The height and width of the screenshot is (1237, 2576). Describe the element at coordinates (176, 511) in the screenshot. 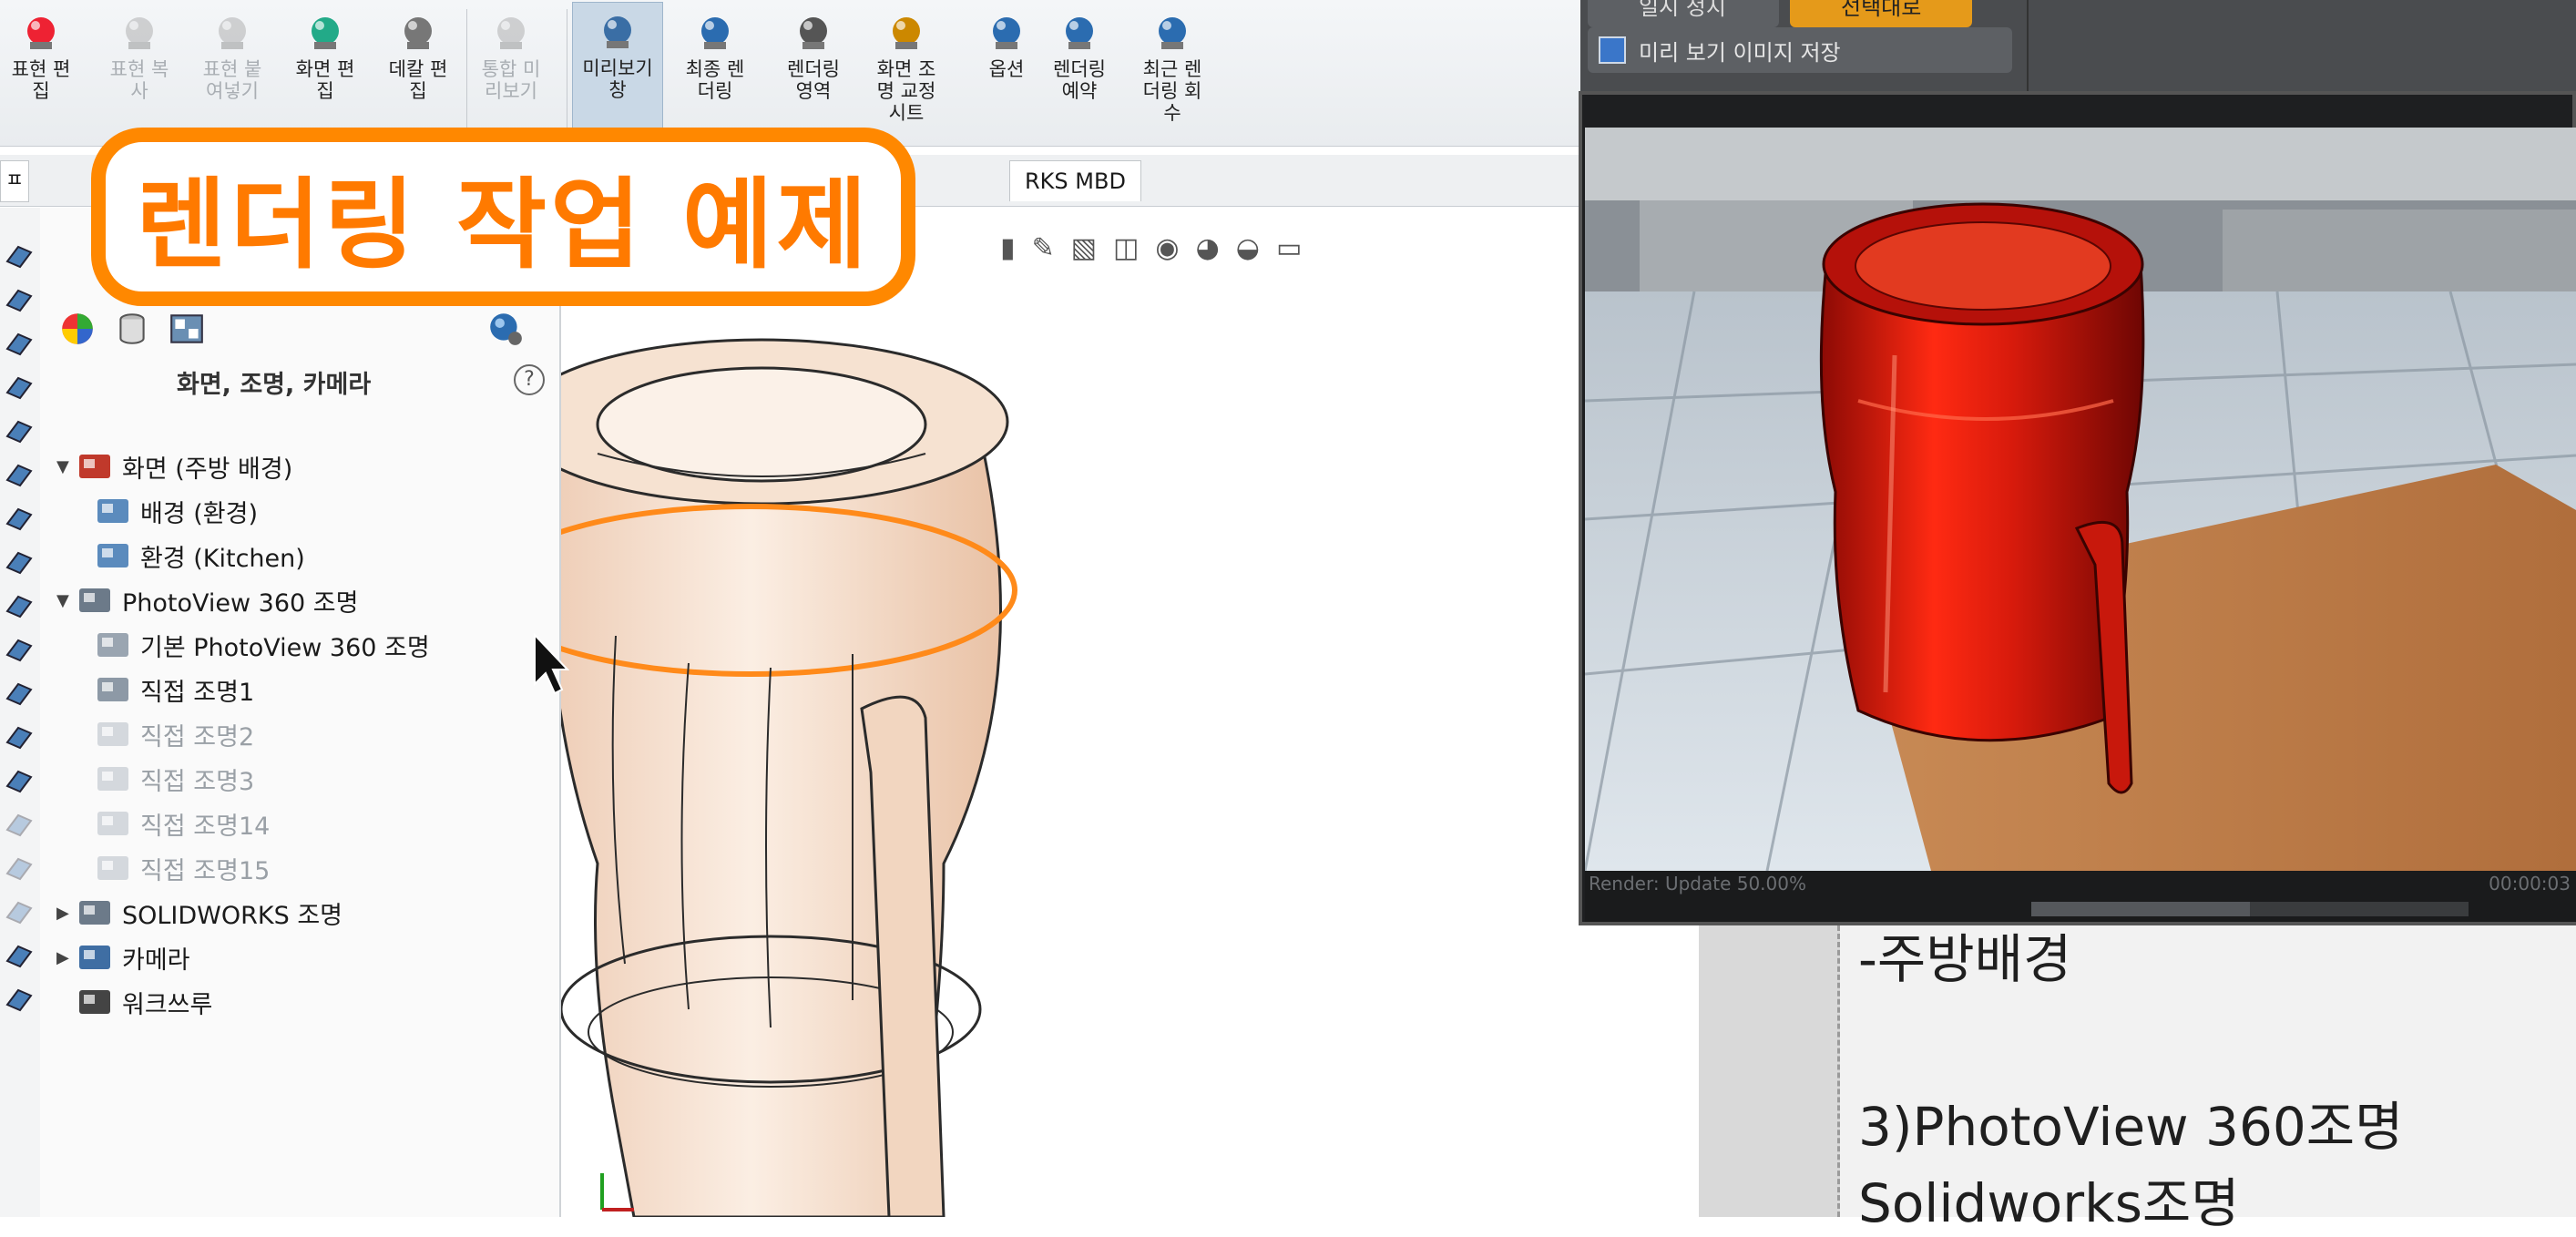

I see `tree-item: 배경 (환경)` at that location.